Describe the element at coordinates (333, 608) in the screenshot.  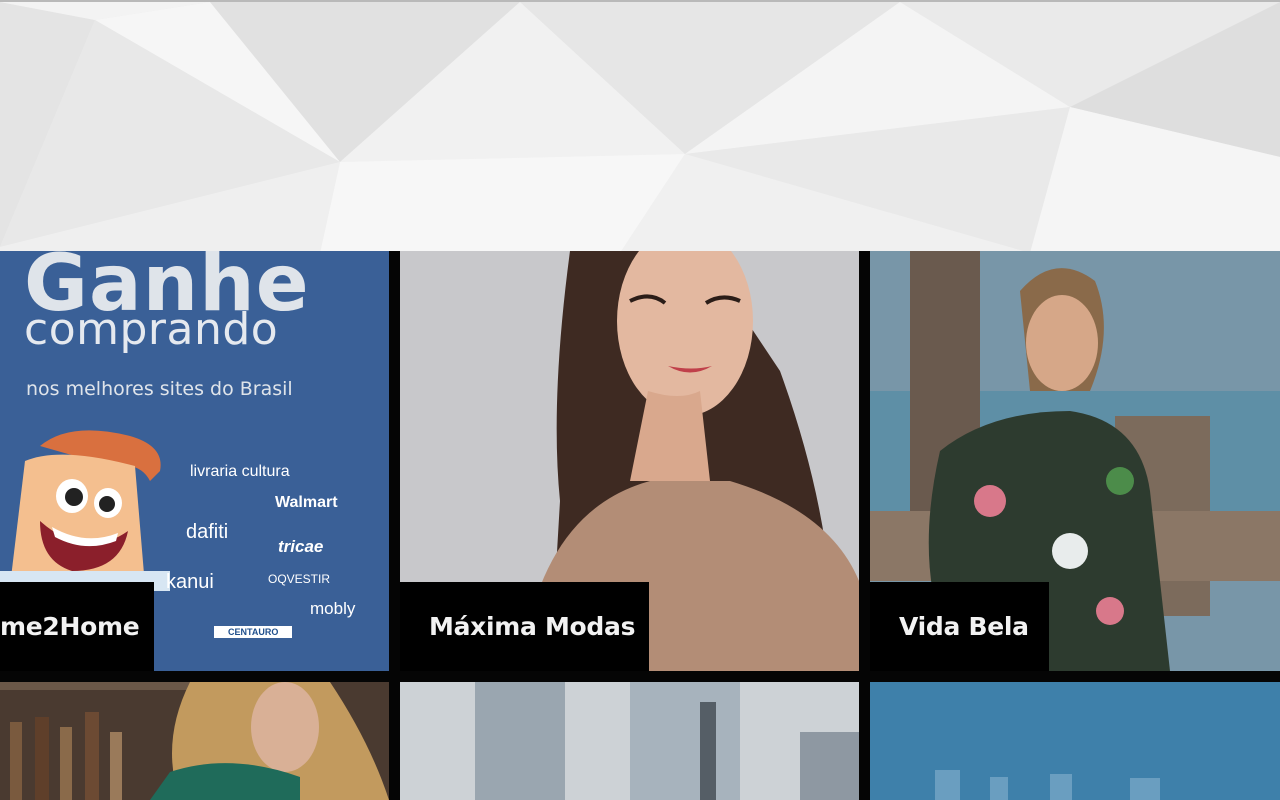
I see `partner-logo-mobly: mobly` at that location.